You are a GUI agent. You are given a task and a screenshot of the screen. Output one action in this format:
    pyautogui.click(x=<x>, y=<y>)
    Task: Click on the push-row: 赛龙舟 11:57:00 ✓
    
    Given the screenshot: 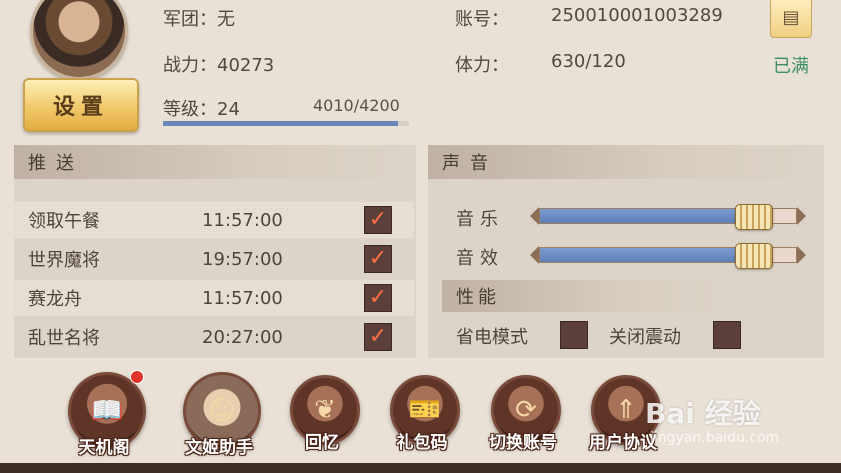 What is the action you would take?
    pyautogui.click(x=214, y=298)
    